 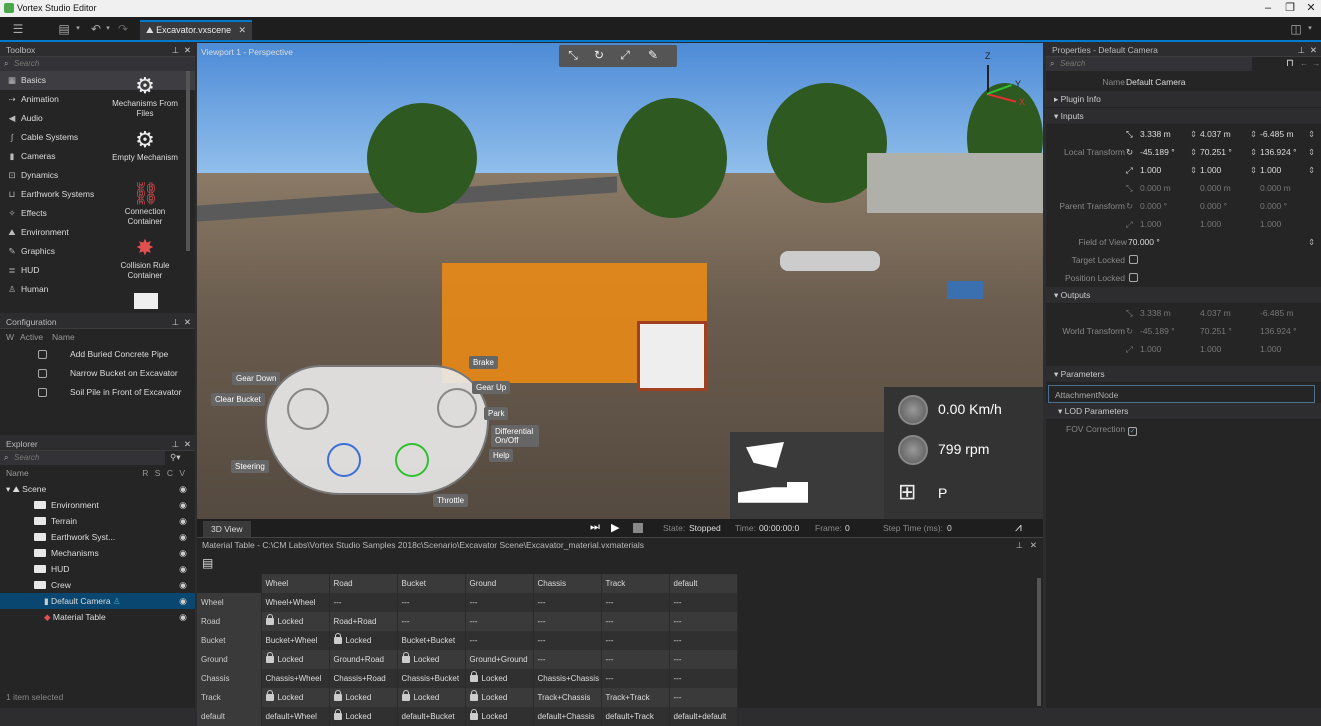 What do you see at coordinates (1133, 431) in the screenshot?
I see `fov-correction-checkbox: ✓` at bounding box center [1133, 431].